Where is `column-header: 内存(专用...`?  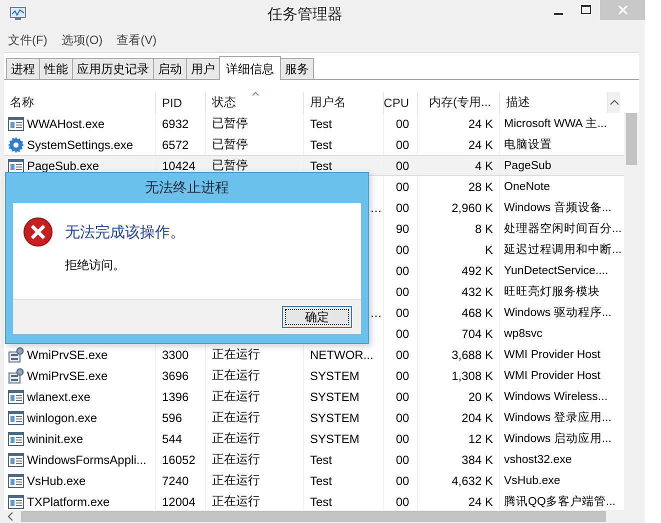 column-header: 内存(专用... is located at coordinates (459, 102).